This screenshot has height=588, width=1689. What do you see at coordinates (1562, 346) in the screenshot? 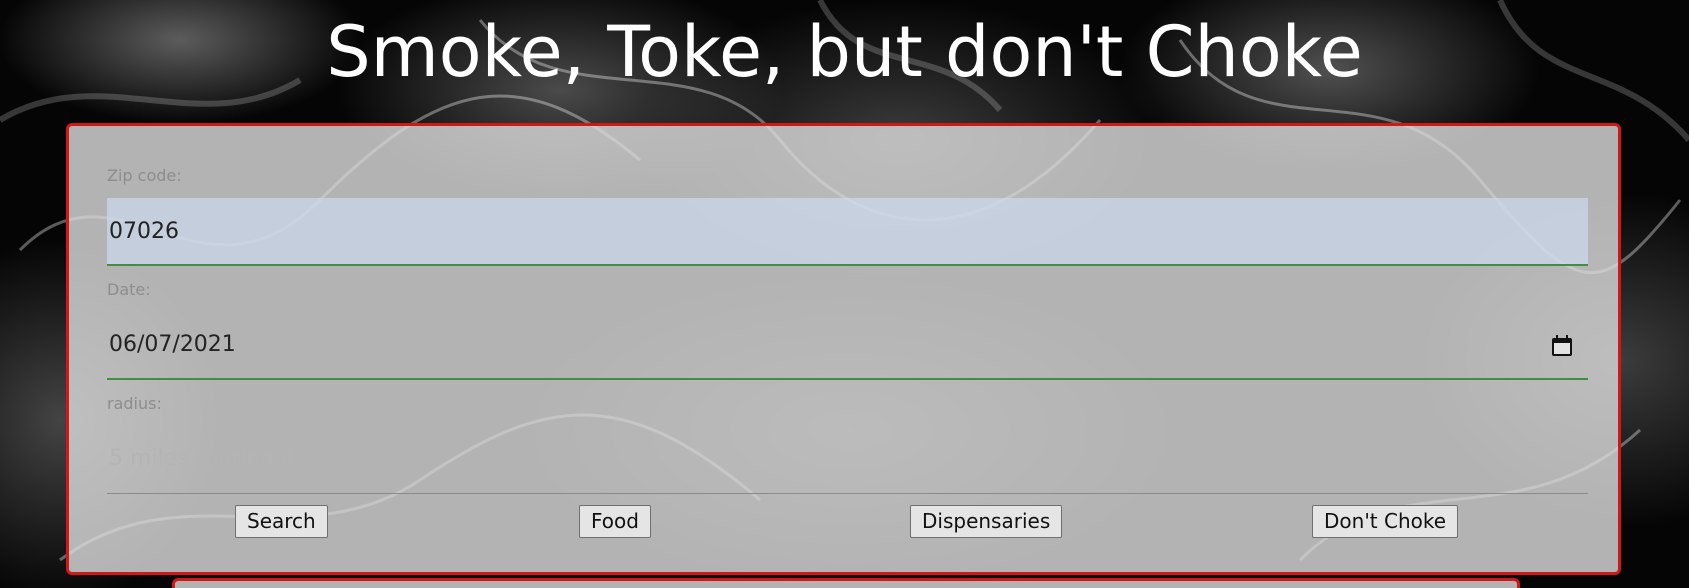
I see `calendar-icon` at bounding box center [1562, 346].